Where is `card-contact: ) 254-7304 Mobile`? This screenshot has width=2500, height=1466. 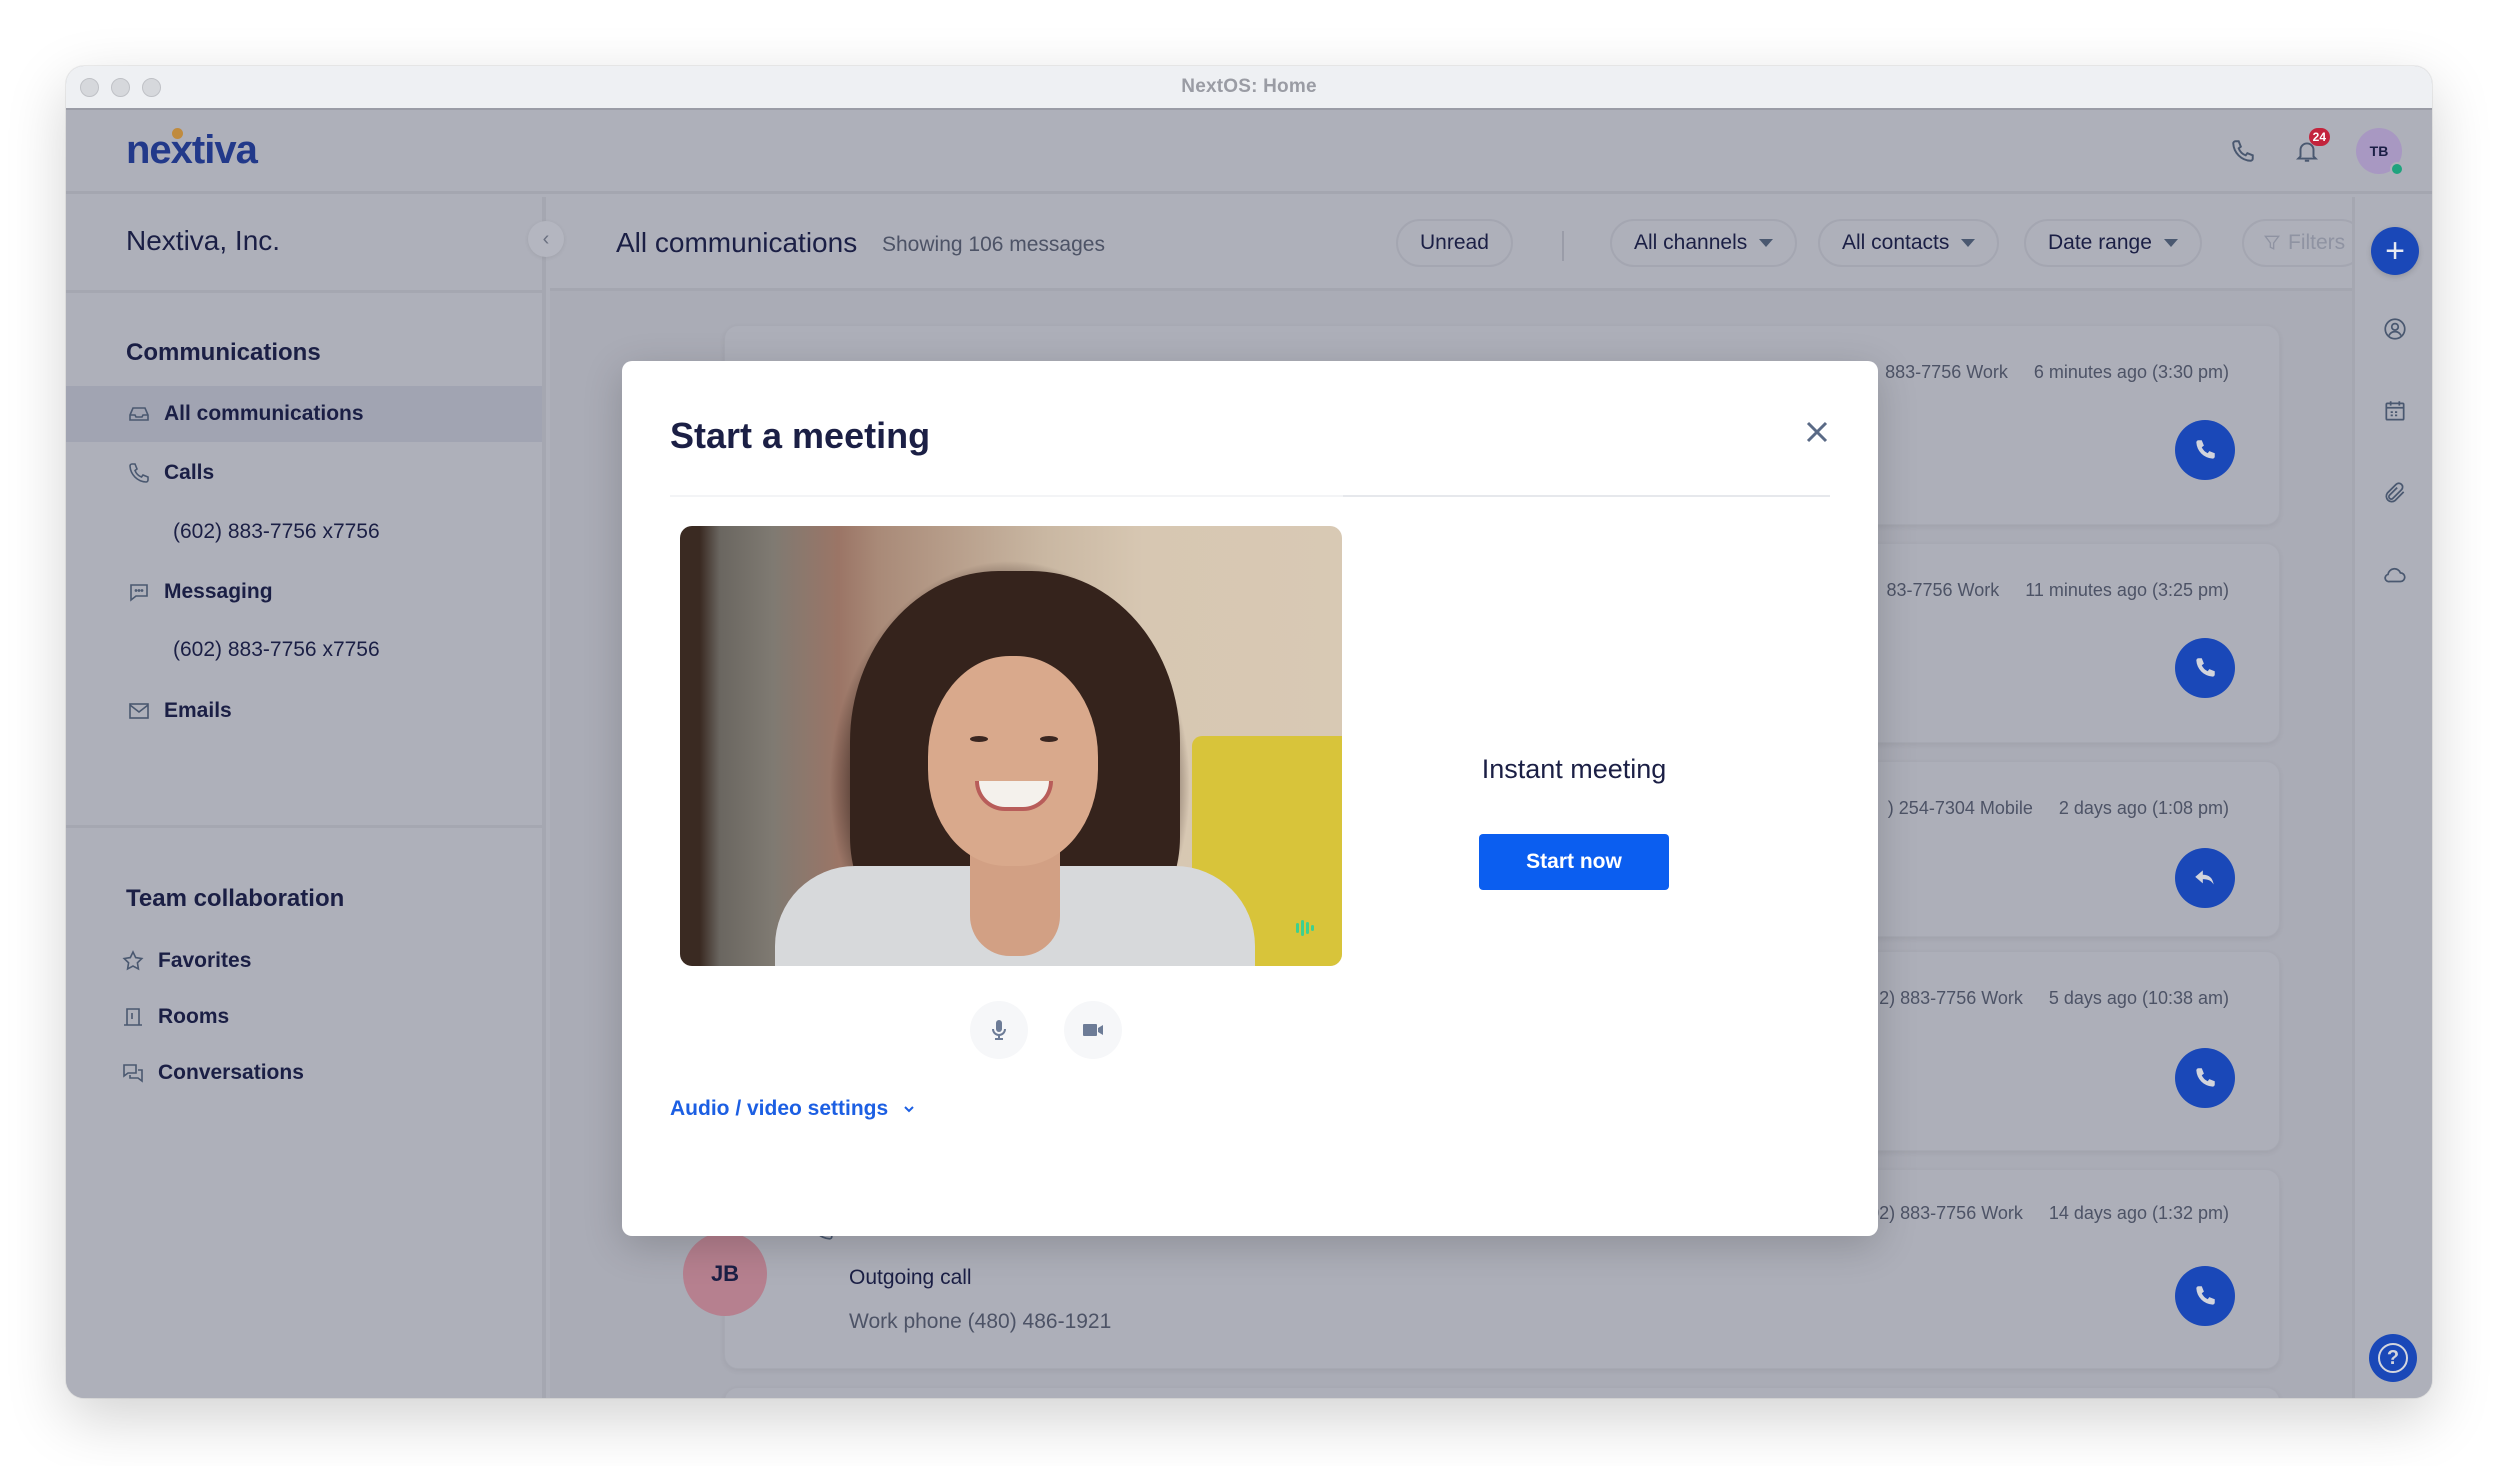 card-contact: ) 254-7304 Mobile is located at coordinates (1960, 808).